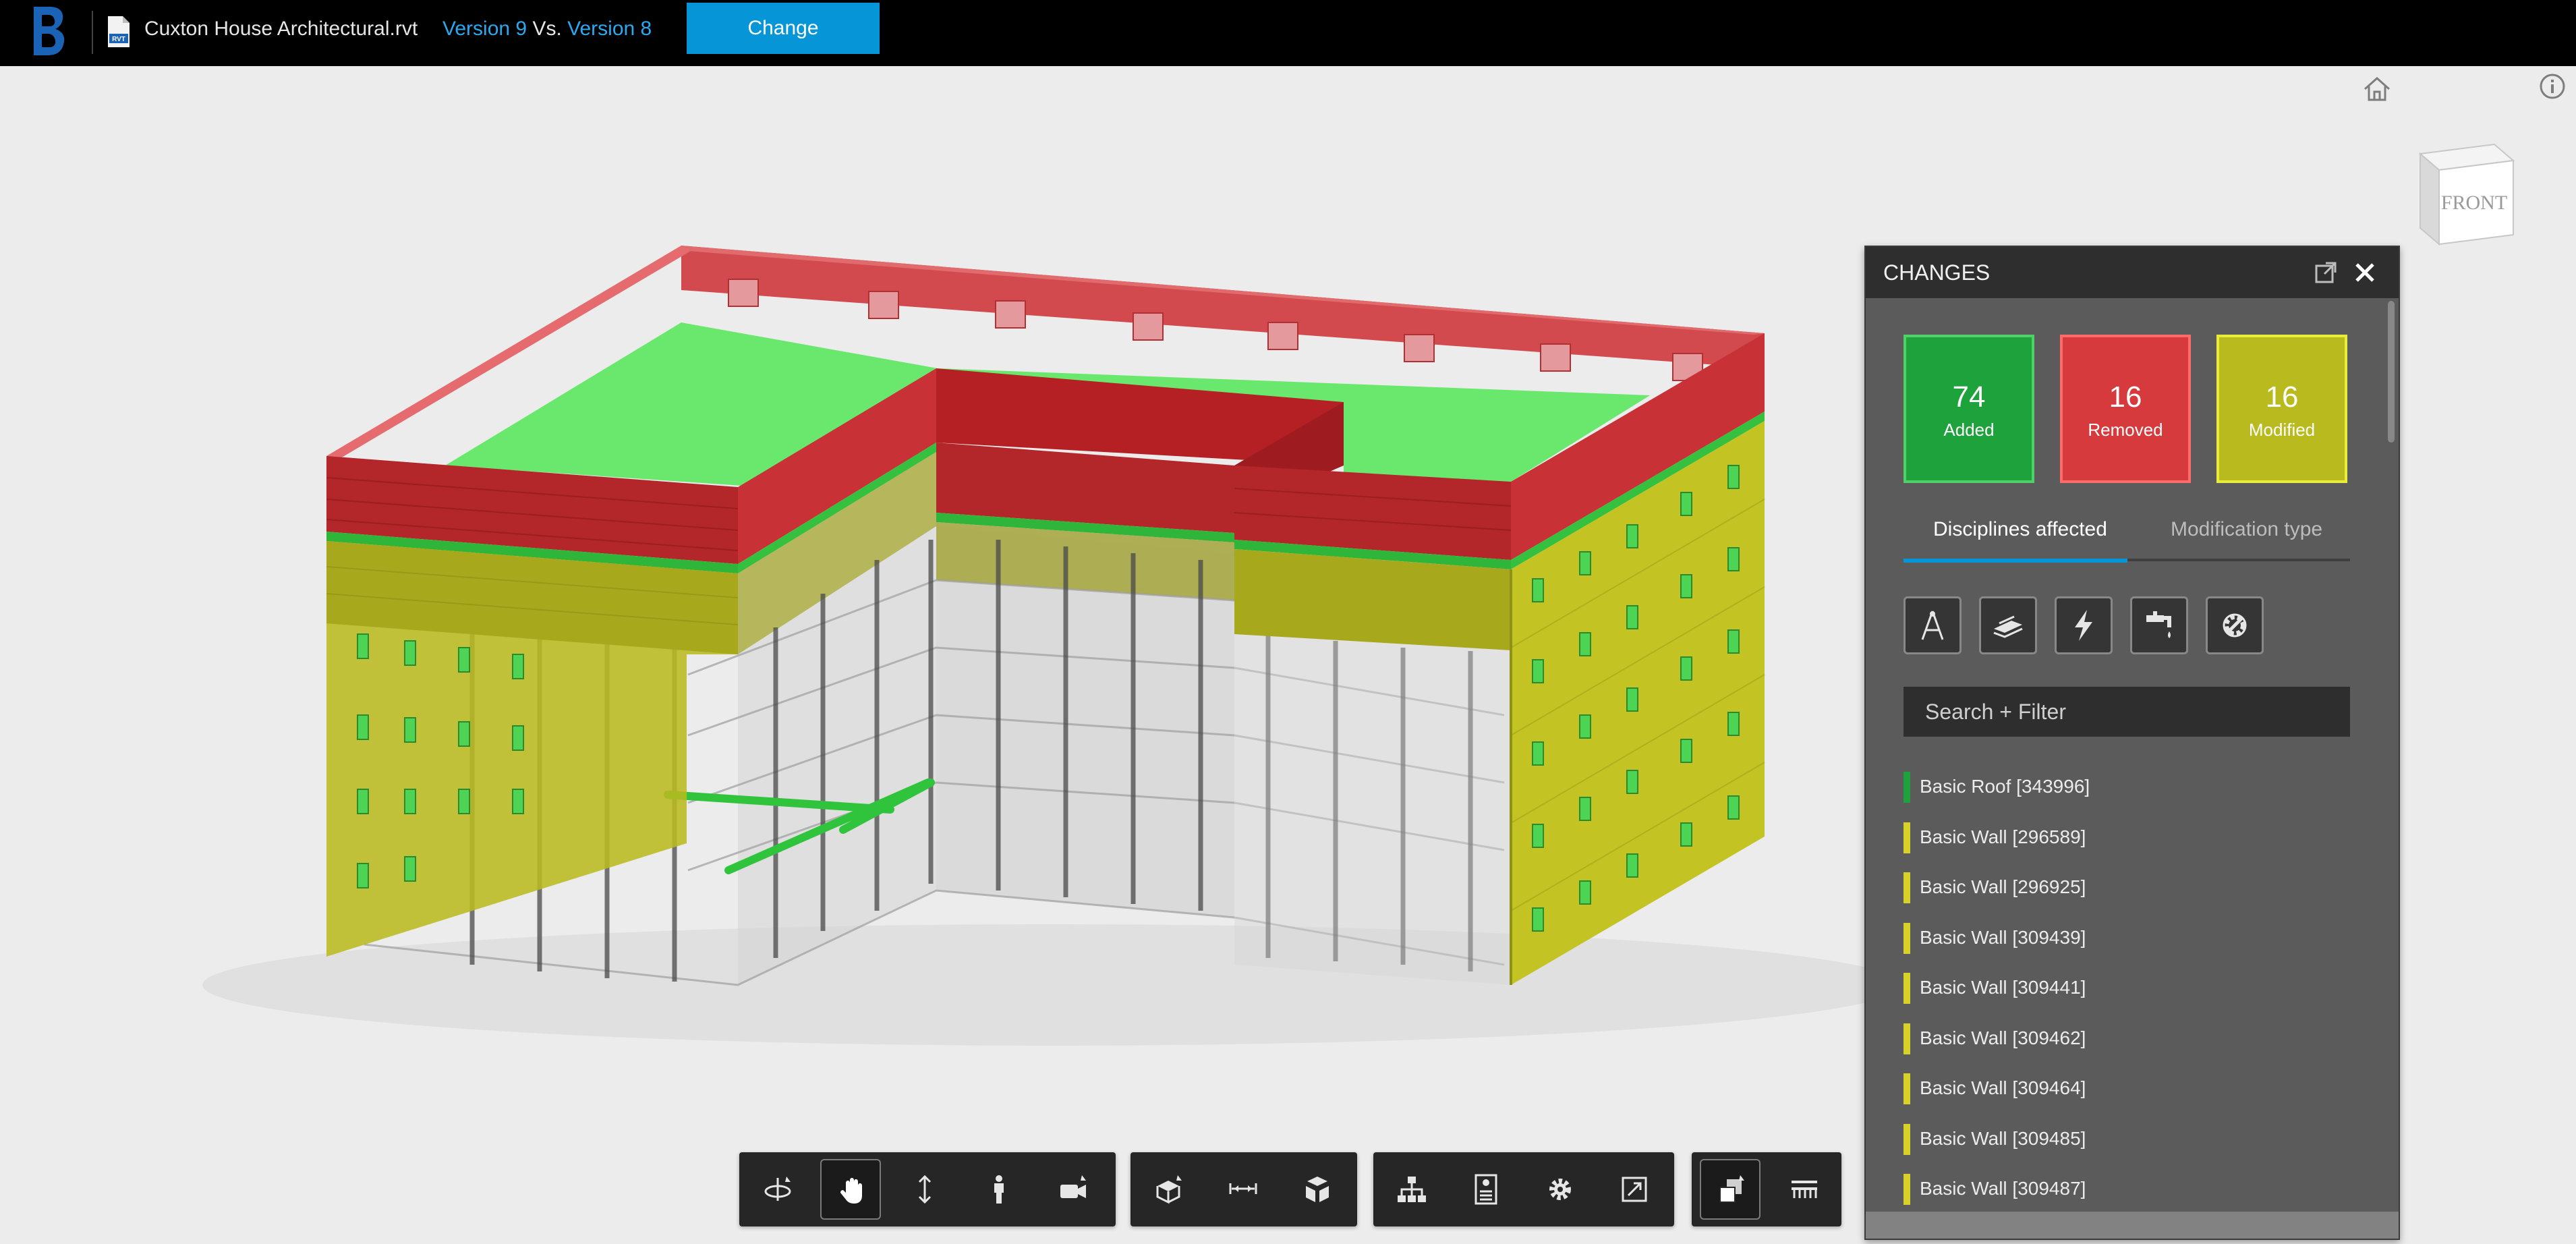 This screenshot has height=1244, width=2576. I want to click on added-status-marker, so click(1907, 788).